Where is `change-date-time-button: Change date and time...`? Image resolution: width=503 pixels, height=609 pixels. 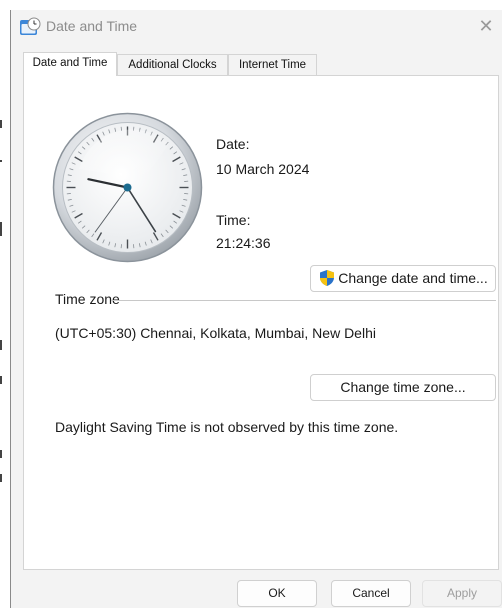
change-date-time-button: Change date and time... is located at coordinates (403, 278).